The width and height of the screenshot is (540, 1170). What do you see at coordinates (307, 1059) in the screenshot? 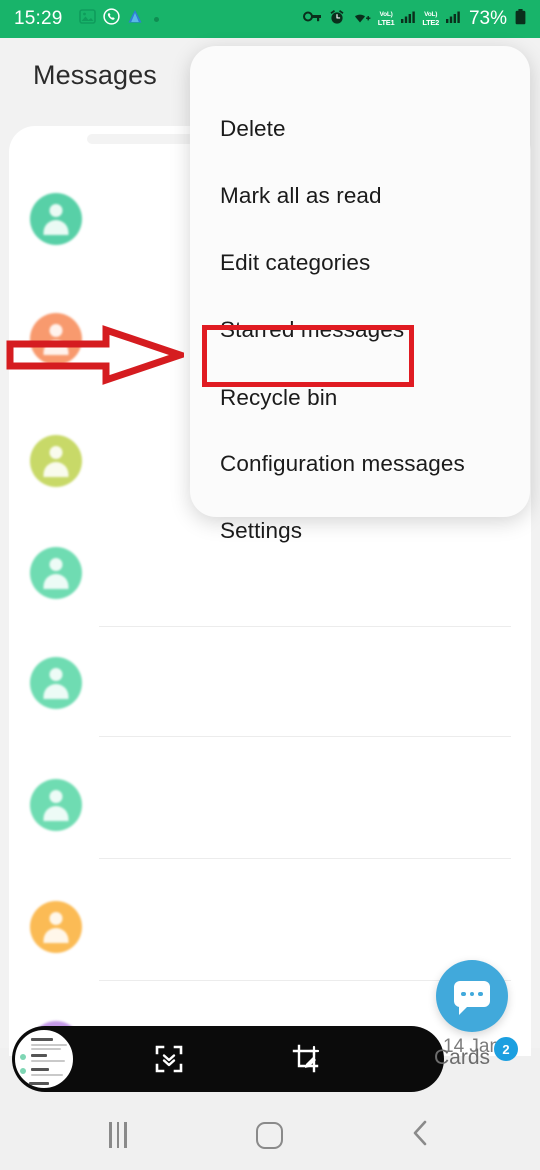
I see `crop-edit-icon` at bounding box center [307, 1059].